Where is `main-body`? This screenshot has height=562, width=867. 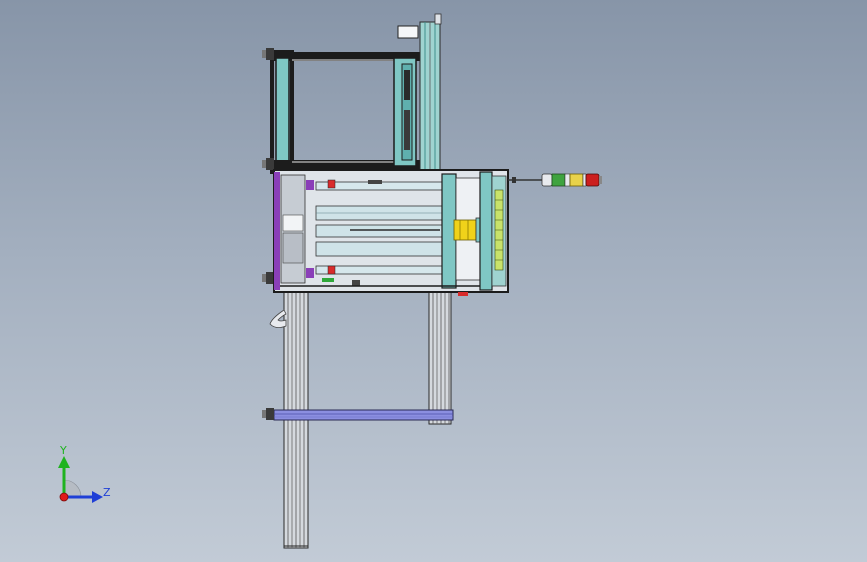 main-body is located at coordinates (391, 232).